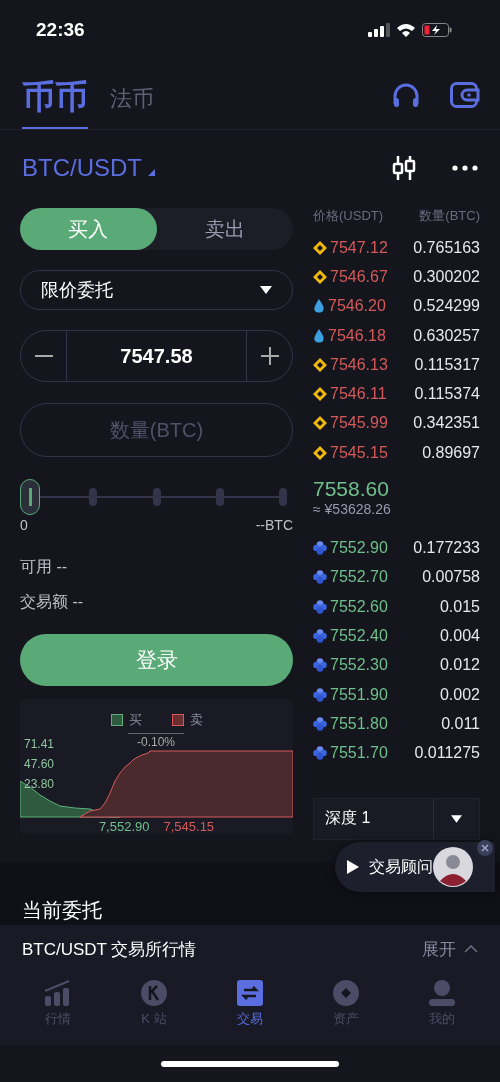 Image resolution: width=500 pixels, height=1082 pixels. I want to click on more-icon, so click(465, 167).